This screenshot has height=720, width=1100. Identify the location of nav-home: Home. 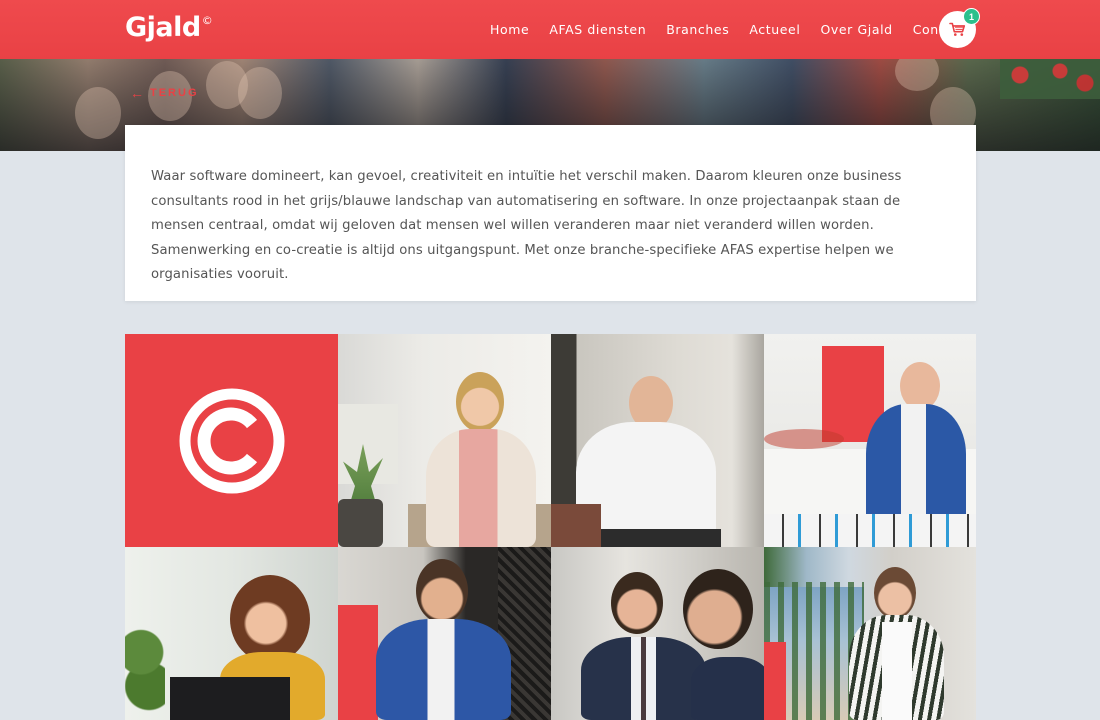
(509, 29).